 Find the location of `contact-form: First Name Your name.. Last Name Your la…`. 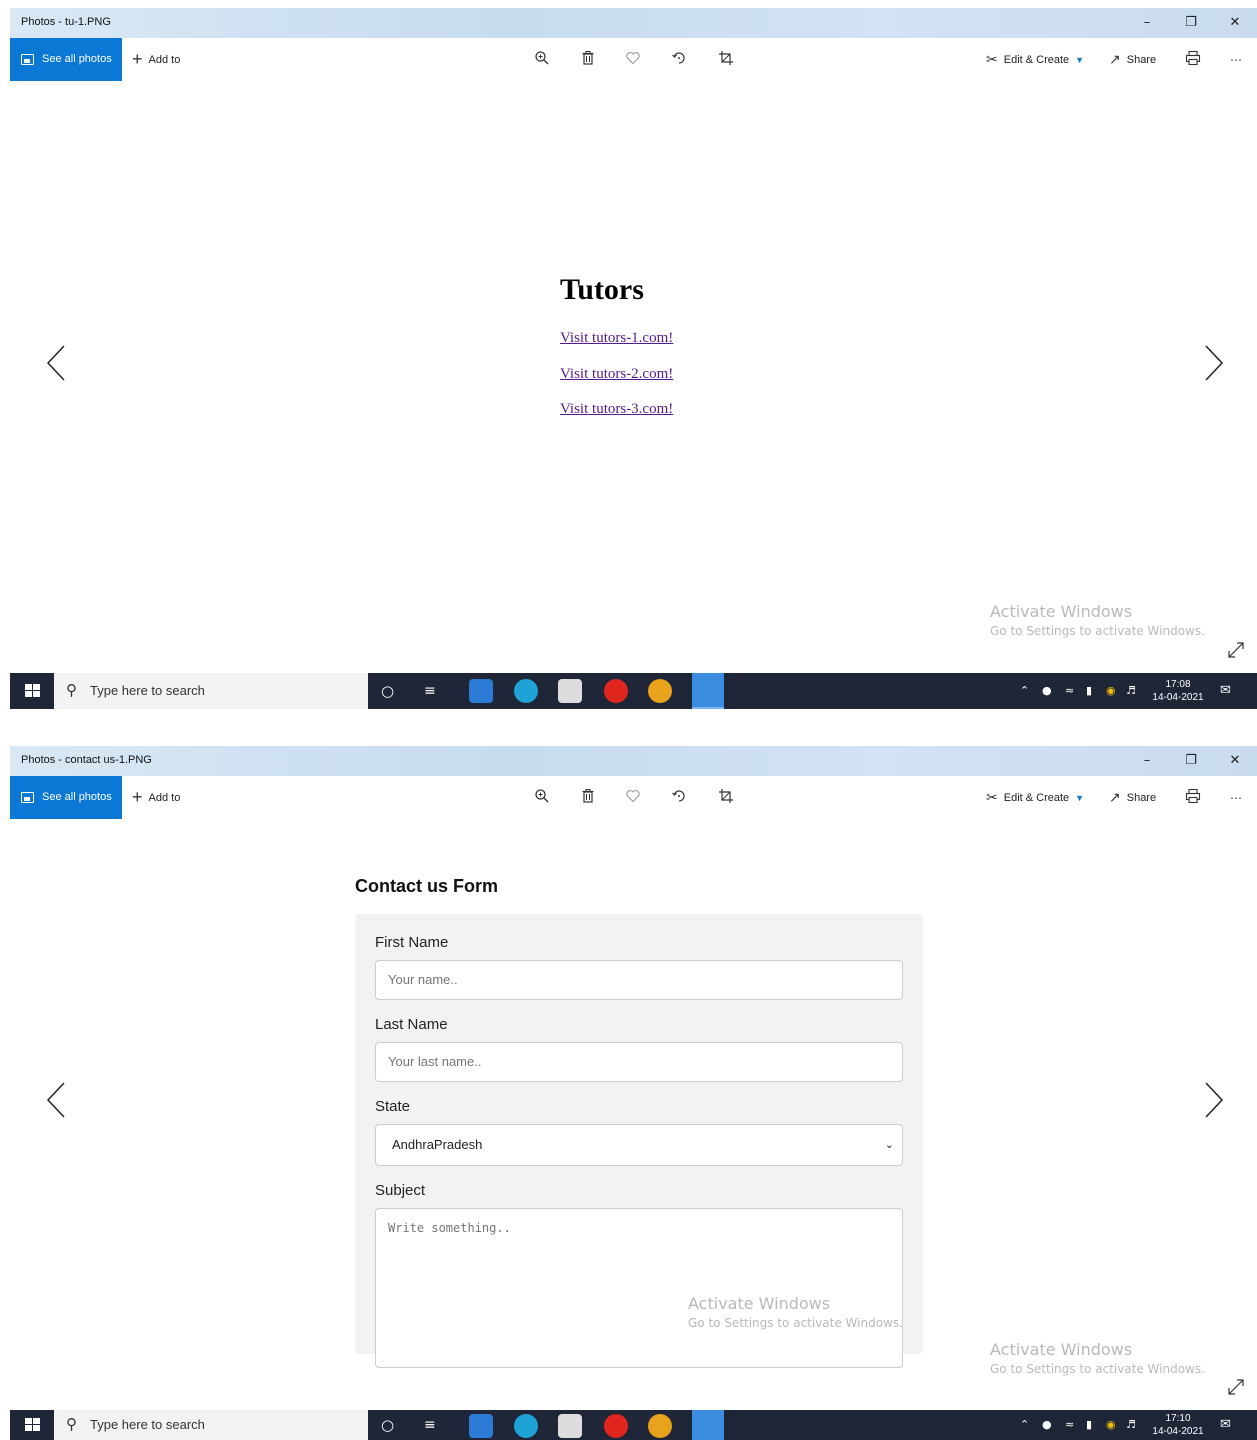

contact-form: First Name Your name.. Last Name Your la… is located at coordinates (639, 1141).